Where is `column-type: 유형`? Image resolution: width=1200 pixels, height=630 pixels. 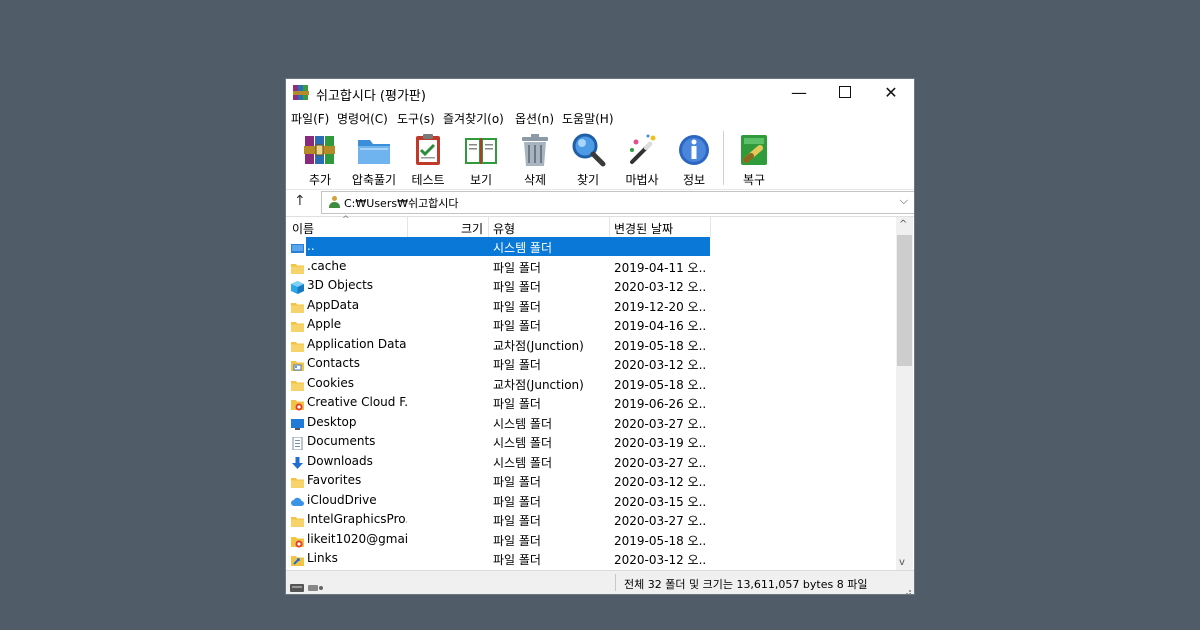 column-type: 유형 is located at coordinates (504, 228).